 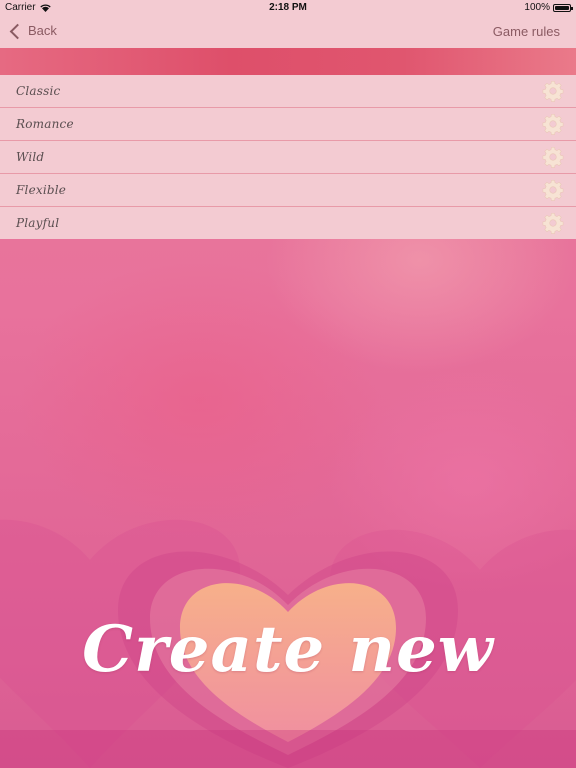 I want to click on mode-label: Romance, so click(x=45, y=124).